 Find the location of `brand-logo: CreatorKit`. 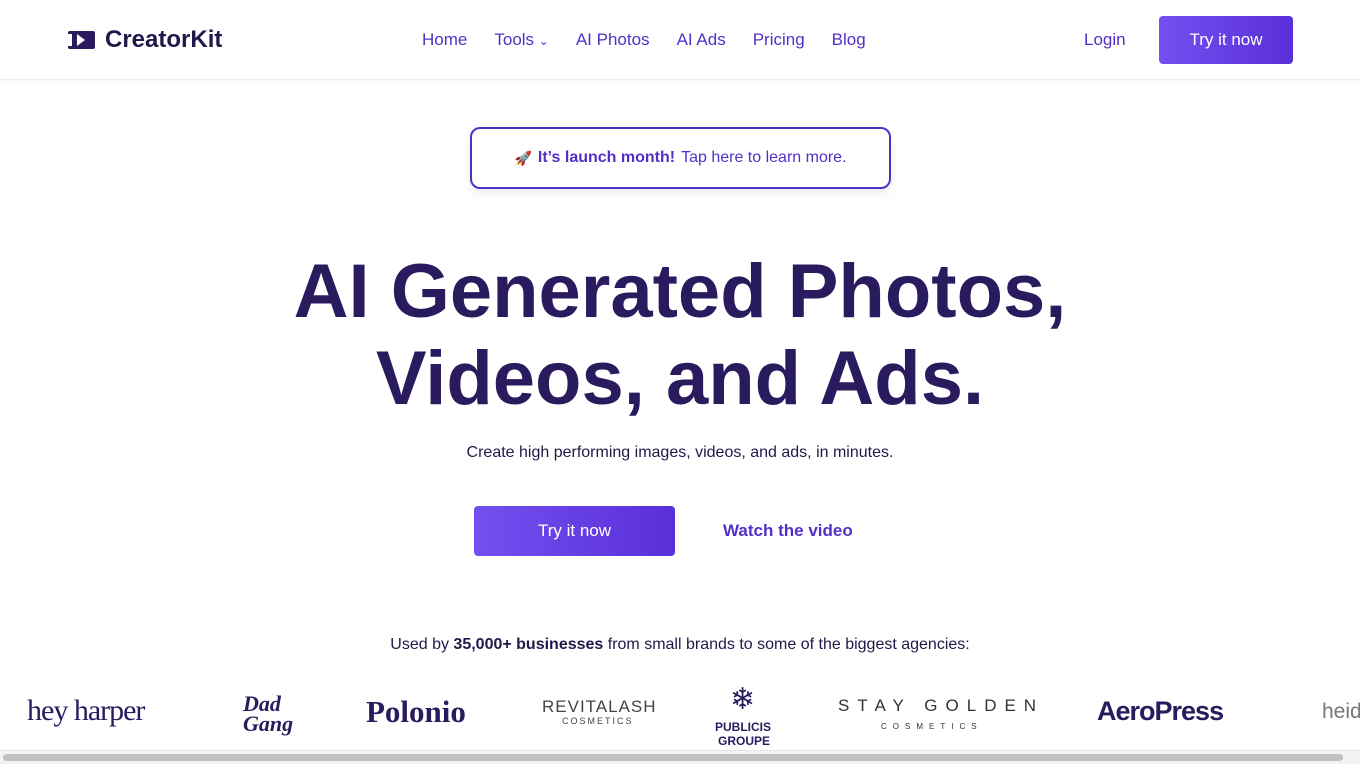

brand-logo: CreatorKit is located at coordinates (145, 40).